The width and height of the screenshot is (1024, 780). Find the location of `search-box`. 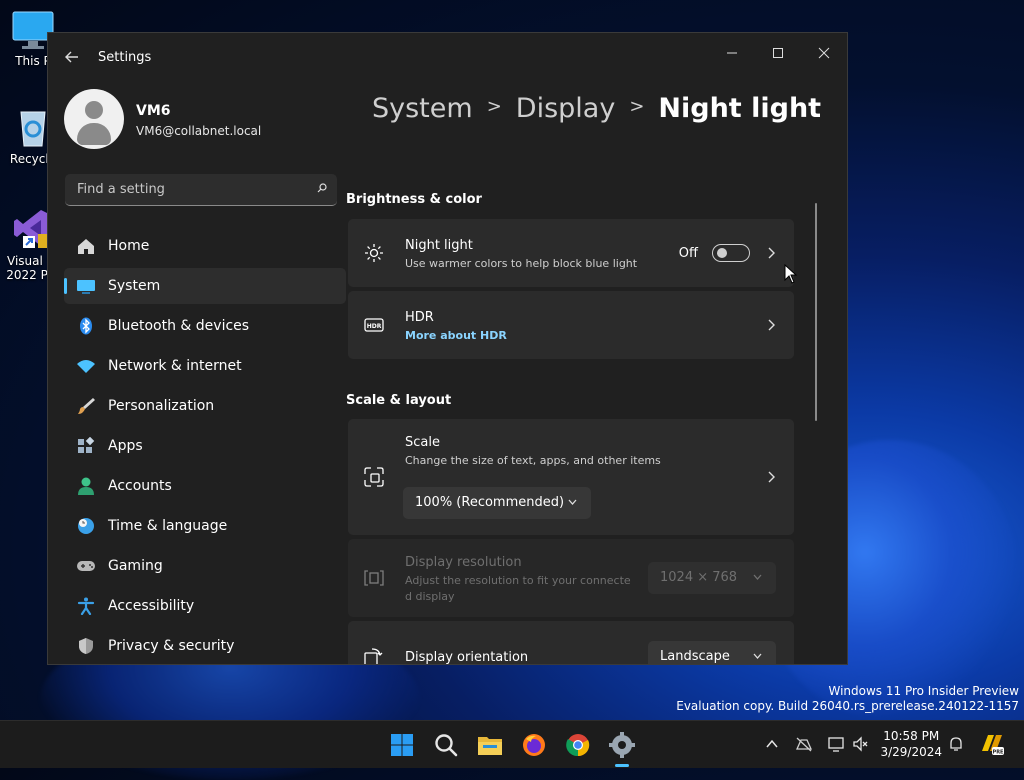

search-box is located at coordinates (201, 190).